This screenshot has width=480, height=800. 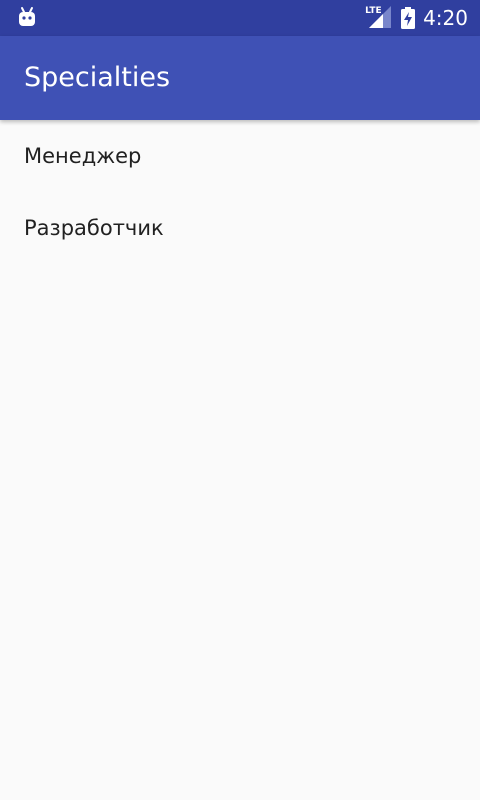 I want to click on battery-charging-icon, so click(x=408, y=18).